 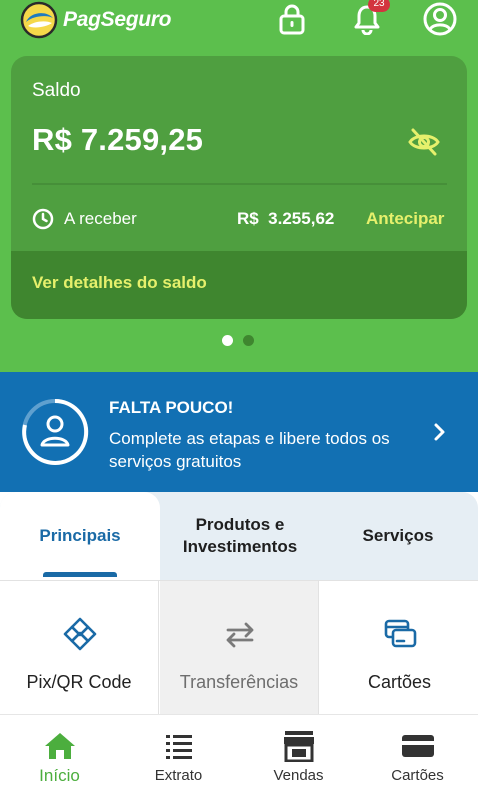 I want to click on nav-item-cartoes: Cartões, so click(x=417, y=757).